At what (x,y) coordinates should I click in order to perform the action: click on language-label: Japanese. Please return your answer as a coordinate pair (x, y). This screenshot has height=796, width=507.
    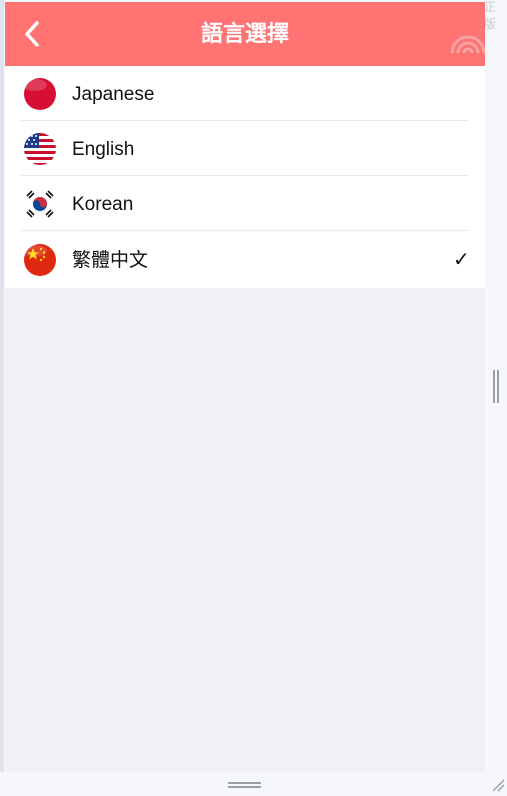
    Looking at the image, I should click on (113, 94).